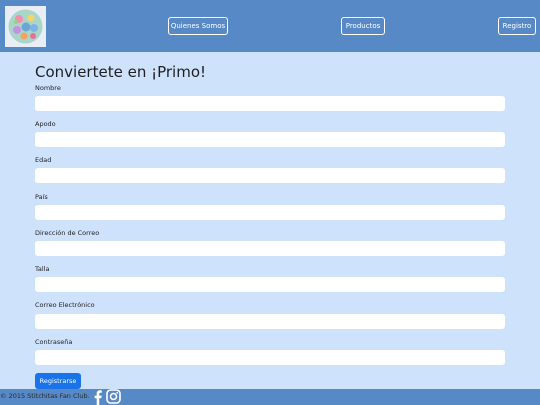 Image resolution: width=540 pixels, height=405 pixels. Describe the element at coordinates (270, 103) in the screenshot. I see `nombre-input` at that location.